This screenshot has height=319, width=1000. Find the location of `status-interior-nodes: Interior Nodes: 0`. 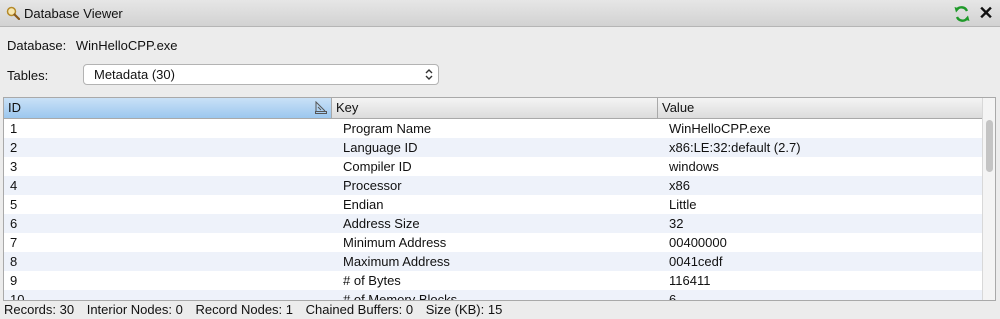

status-interior-nodes: Interior Nodes: 0 is located at coordinates (134, 309).